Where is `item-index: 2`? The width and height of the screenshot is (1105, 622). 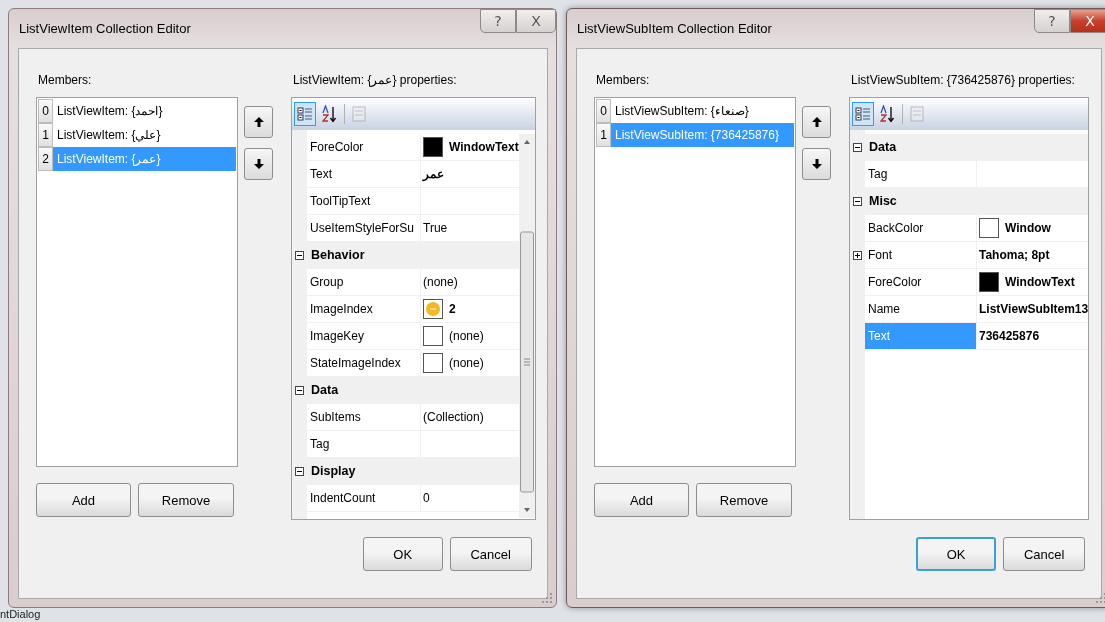
item-index: 2 is located at coordinates (45, 159).